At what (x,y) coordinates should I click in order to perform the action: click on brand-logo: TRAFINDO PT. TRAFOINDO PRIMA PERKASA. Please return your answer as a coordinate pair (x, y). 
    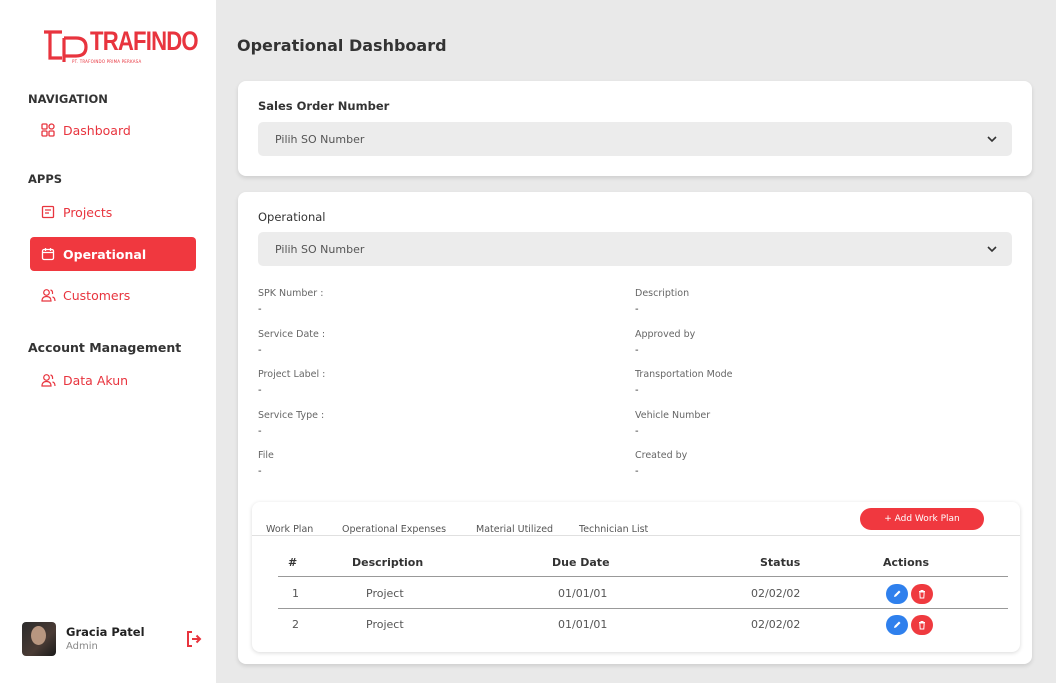
    Looking at the image, I should click on (120, 47).